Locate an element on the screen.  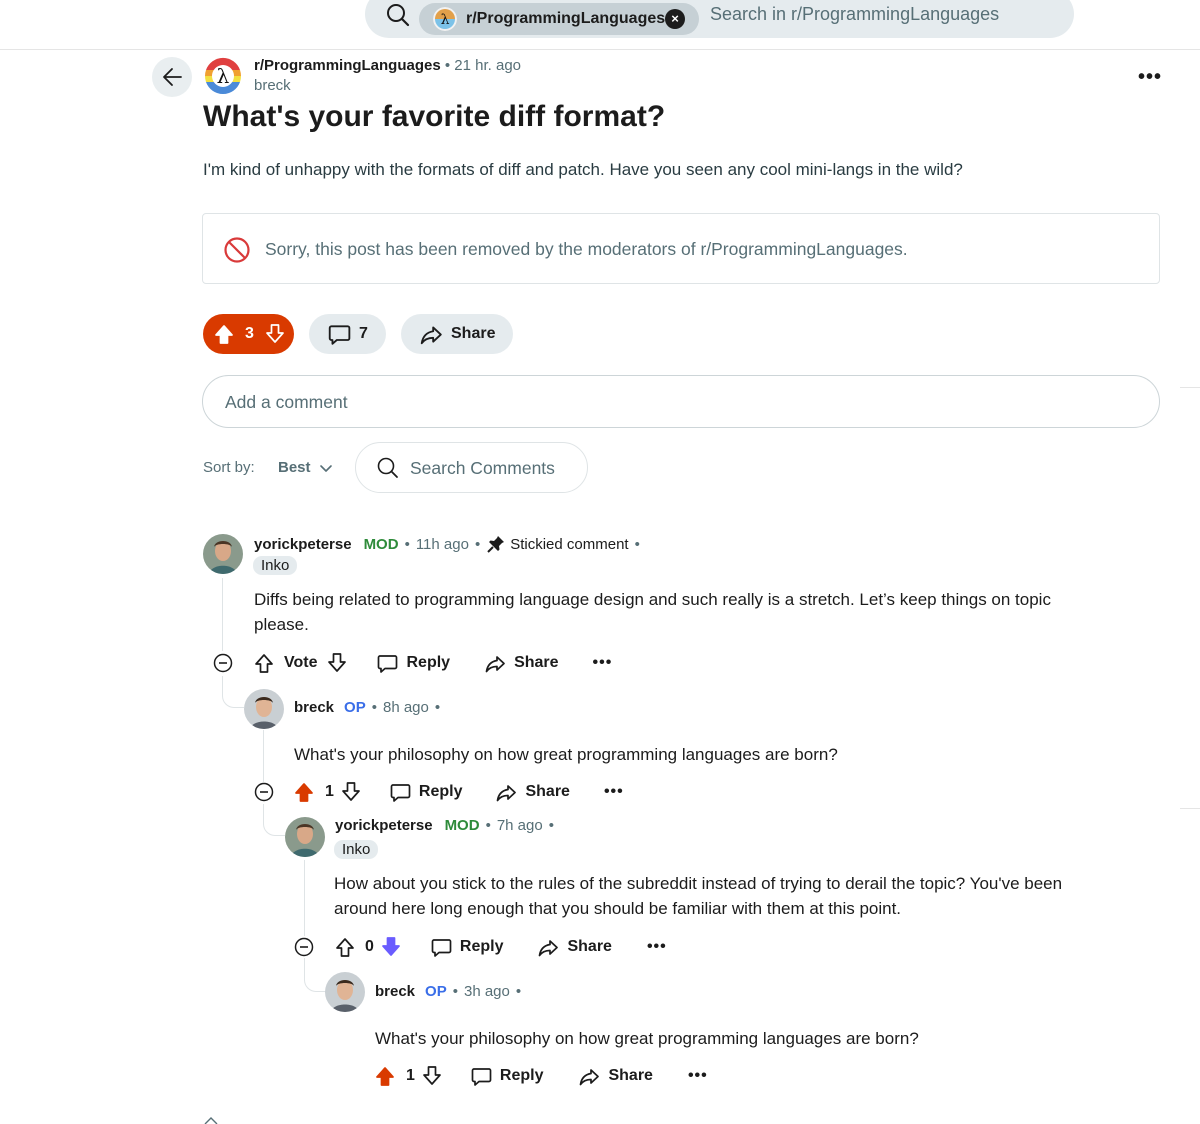
pin-icon is located at coordinates (496, 544).